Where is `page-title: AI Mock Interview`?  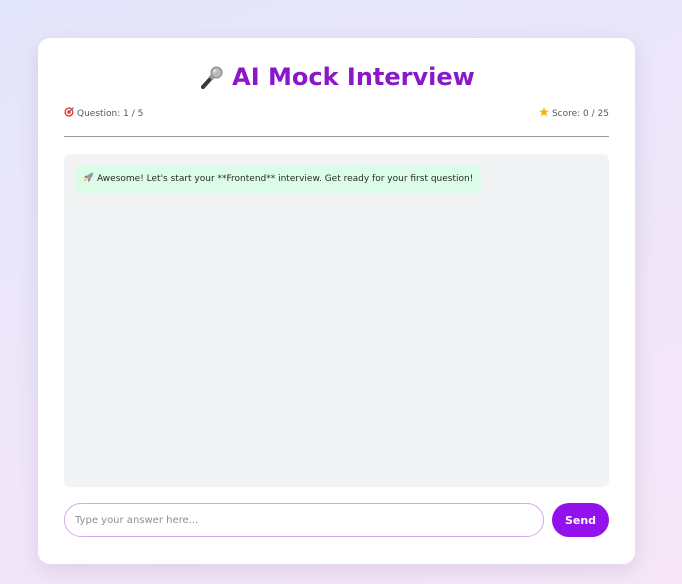
page-title: AI Mock Interview is located at coordinates (336, 77).